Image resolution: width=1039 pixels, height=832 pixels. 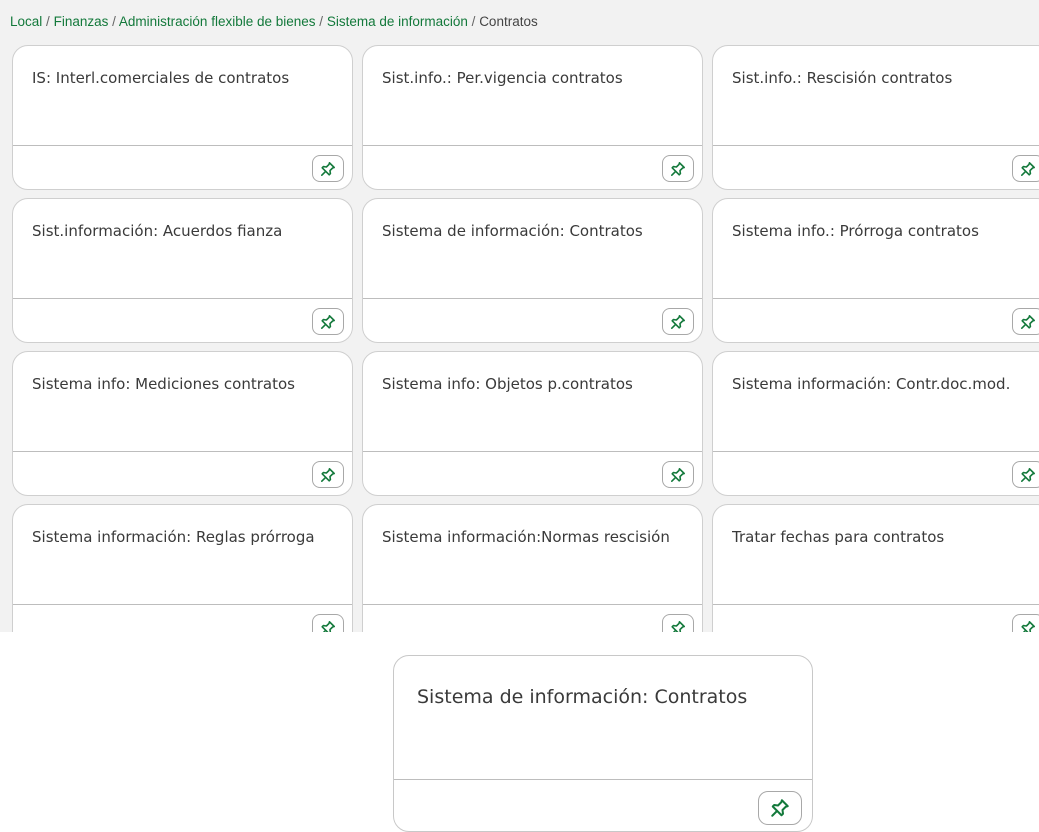 I want to click on tile: IS: Interl.comerciales de contratos, so click(x=182, y=117).